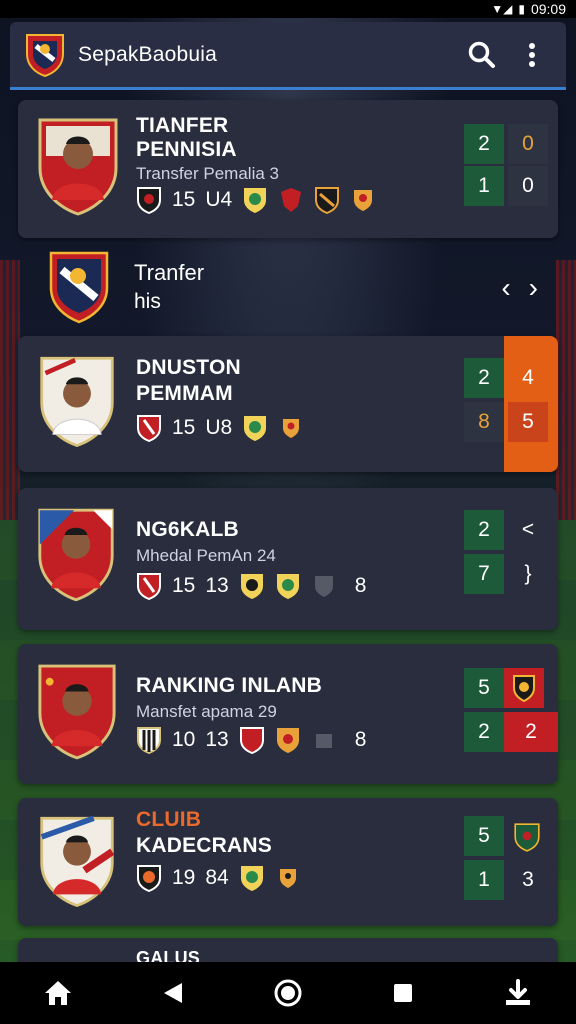 This screenshot has height=1024, width=576. I want to click on player-name-line2: PEMMAM, so click(184, 393).